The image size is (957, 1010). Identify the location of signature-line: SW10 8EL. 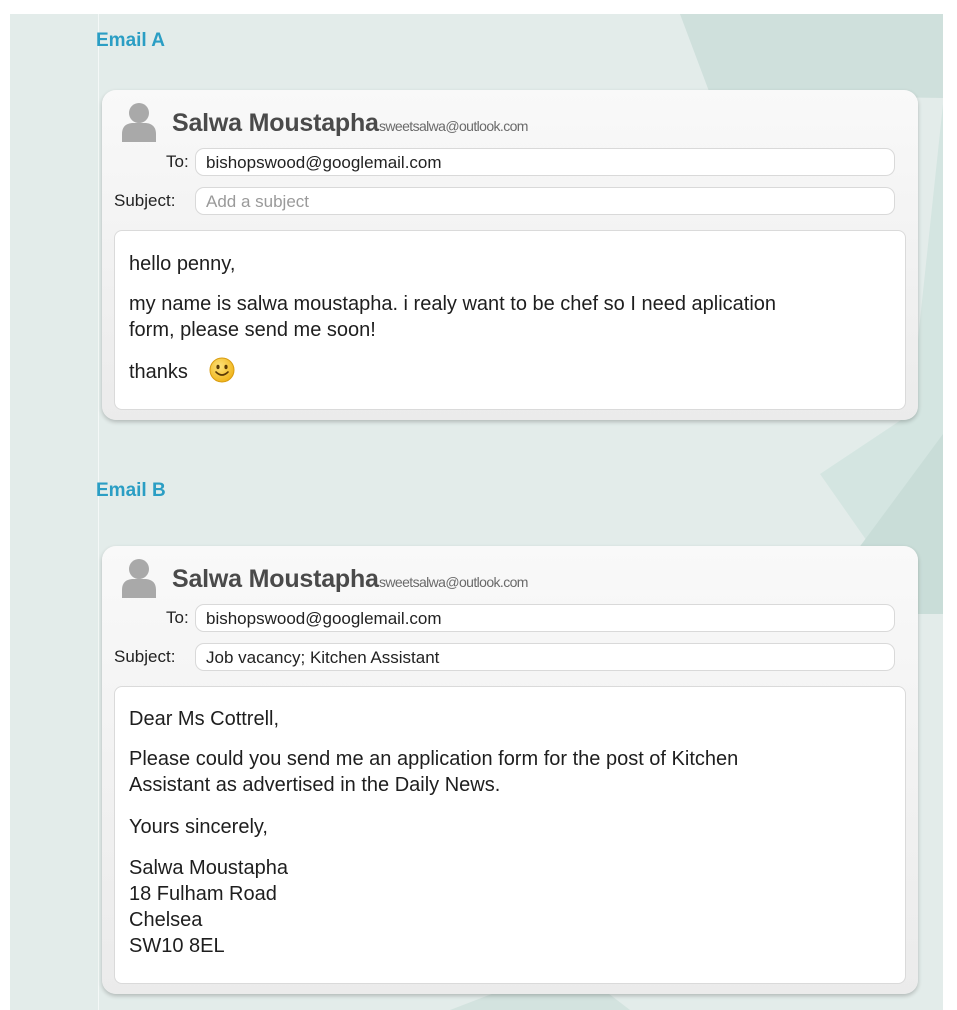
(177, 946).